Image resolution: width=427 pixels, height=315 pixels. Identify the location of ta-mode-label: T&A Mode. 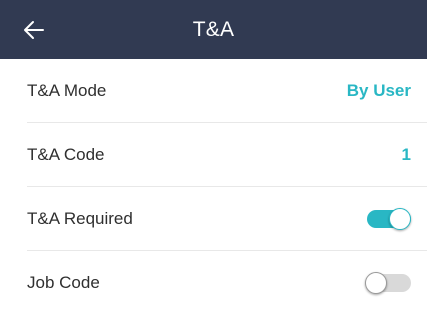
(67, 90).